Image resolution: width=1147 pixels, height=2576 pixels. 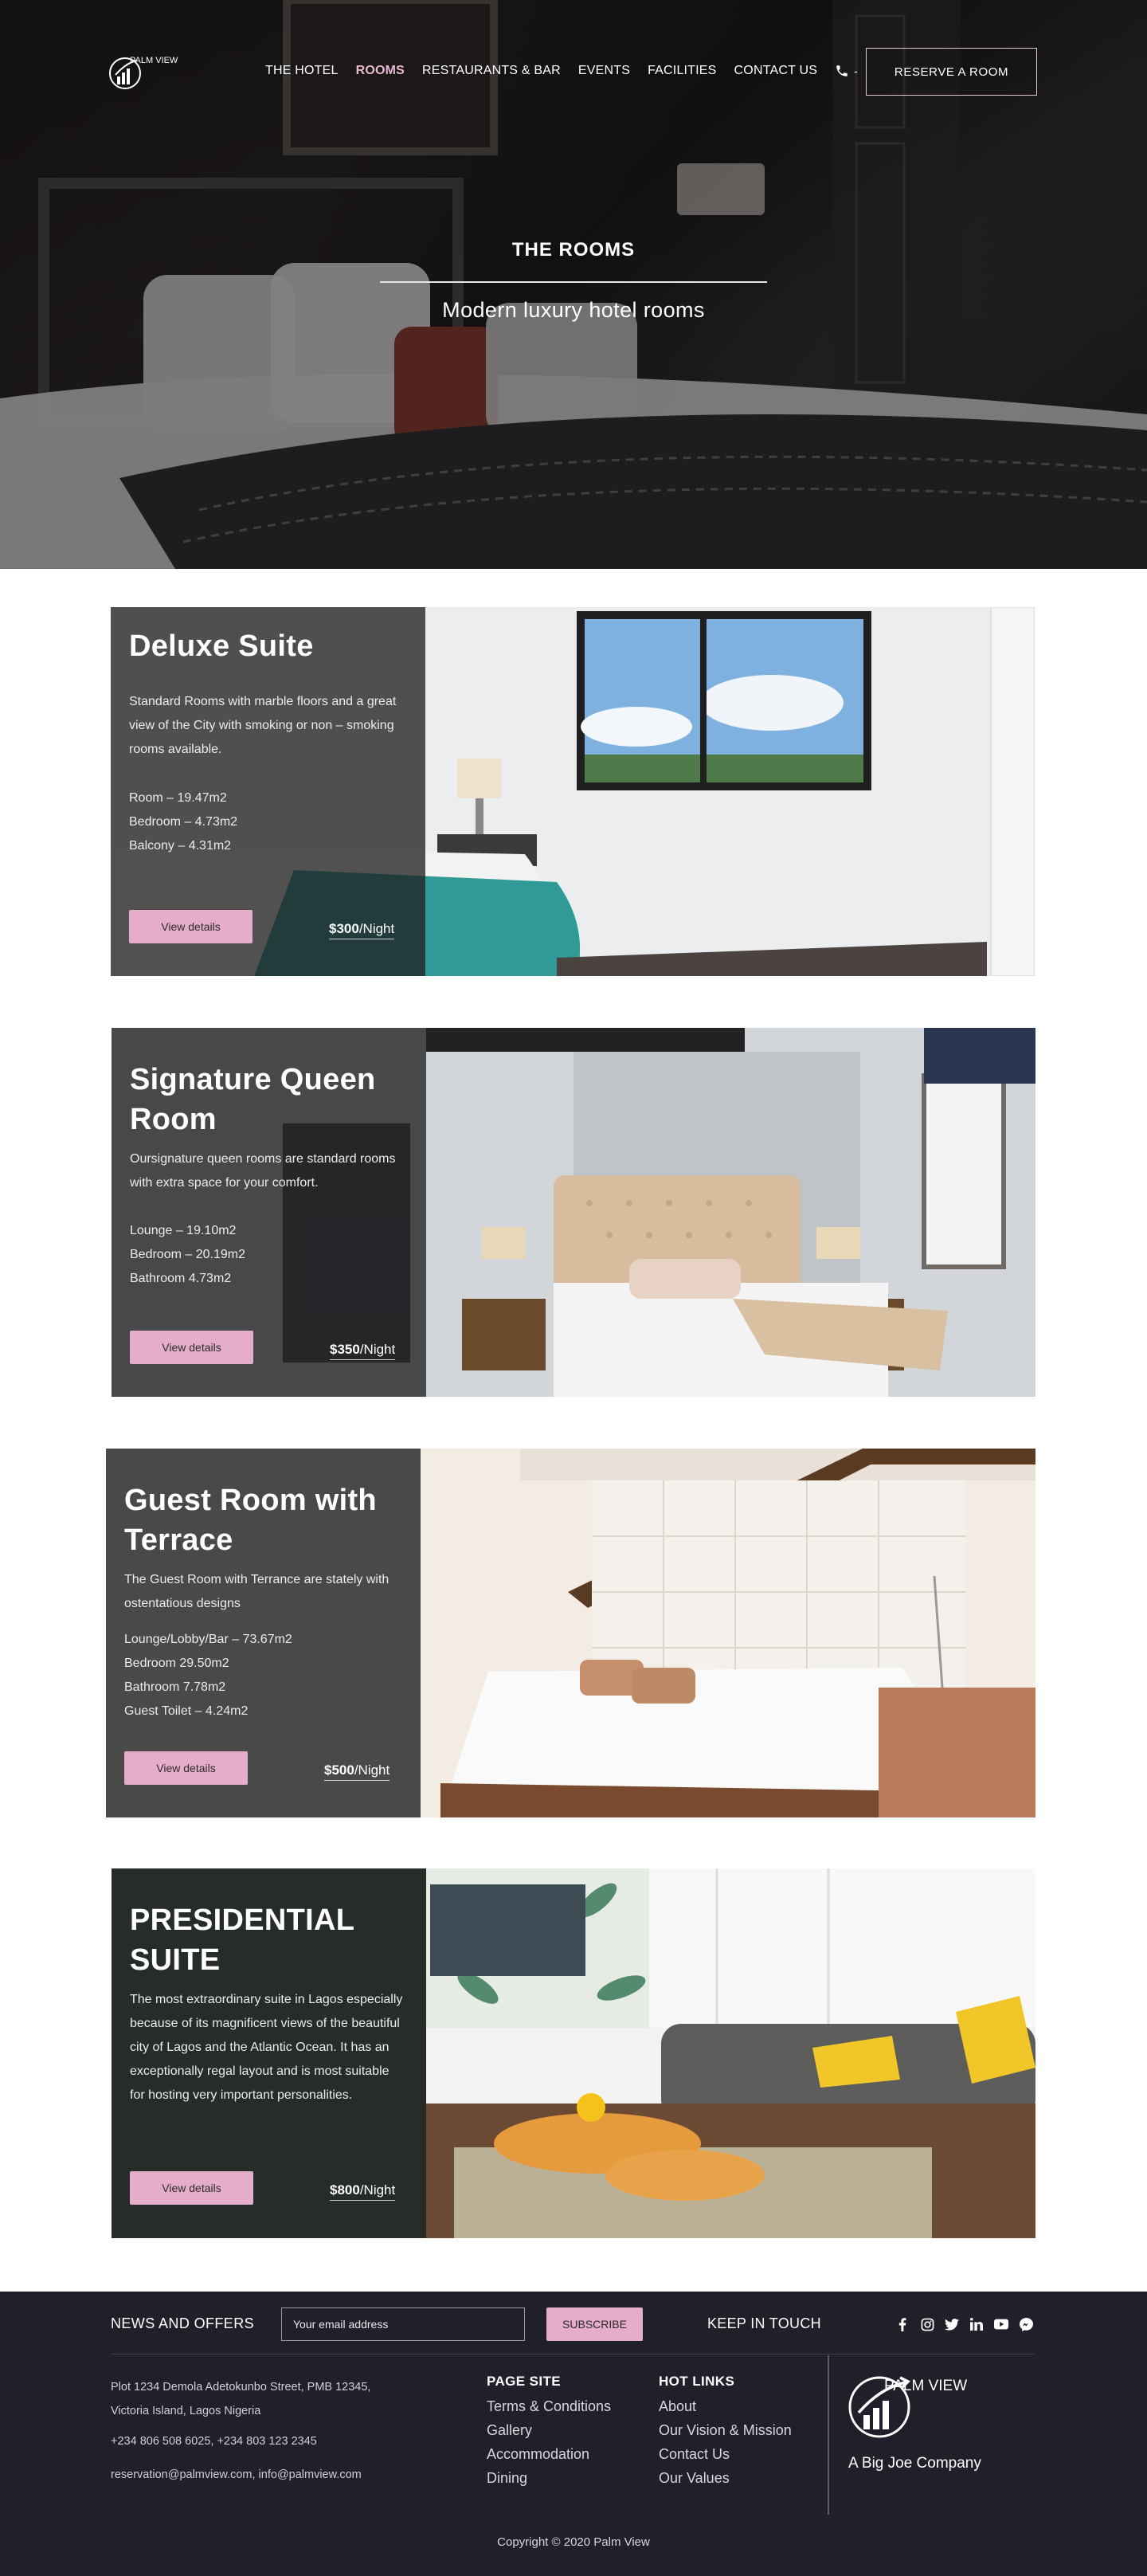 I want to click on facebook-icon, so click(x=902, y=2324).